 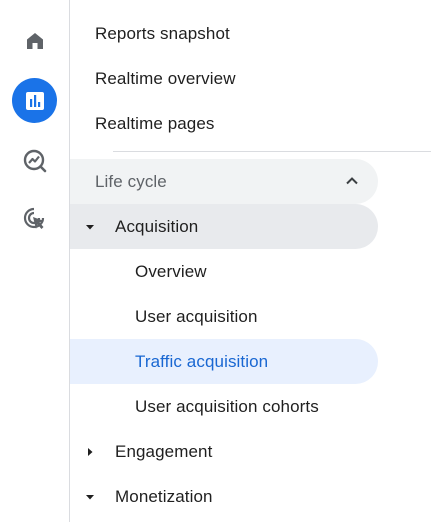 I want to click on nav-item-user-acquisition: User acquisition, so click(x=224, y=316).